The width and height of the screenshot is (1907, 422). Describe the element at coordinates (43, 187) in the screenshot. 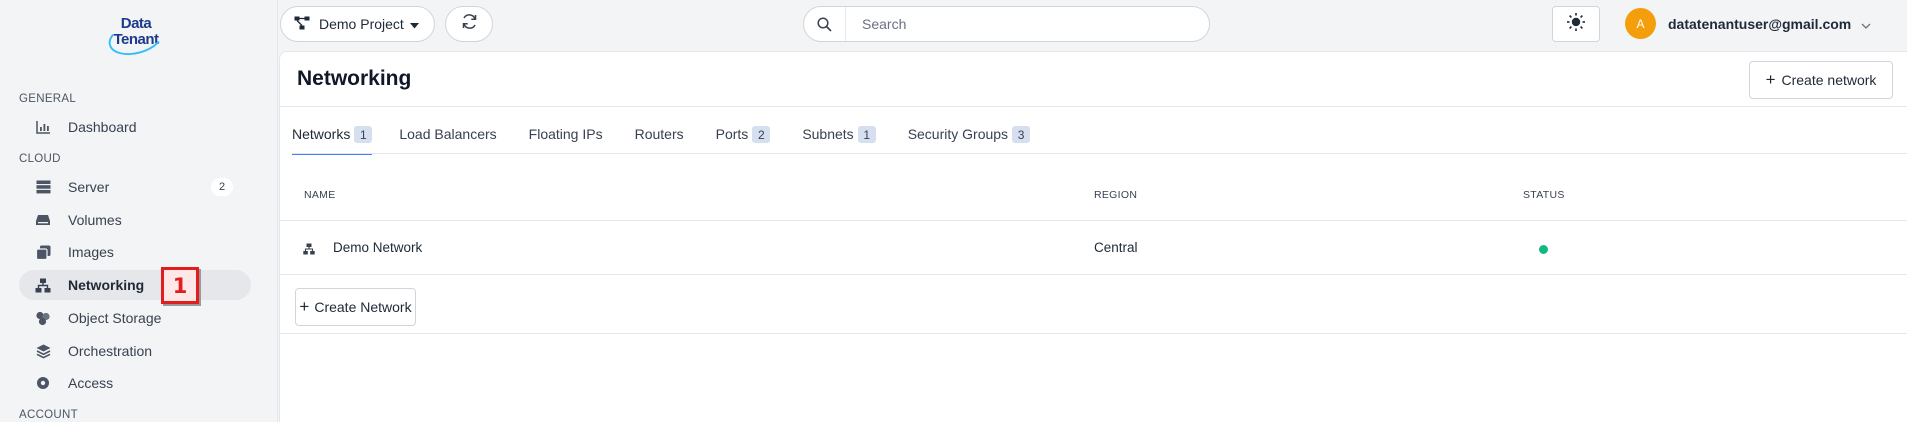

I see `server-icon` at that location.